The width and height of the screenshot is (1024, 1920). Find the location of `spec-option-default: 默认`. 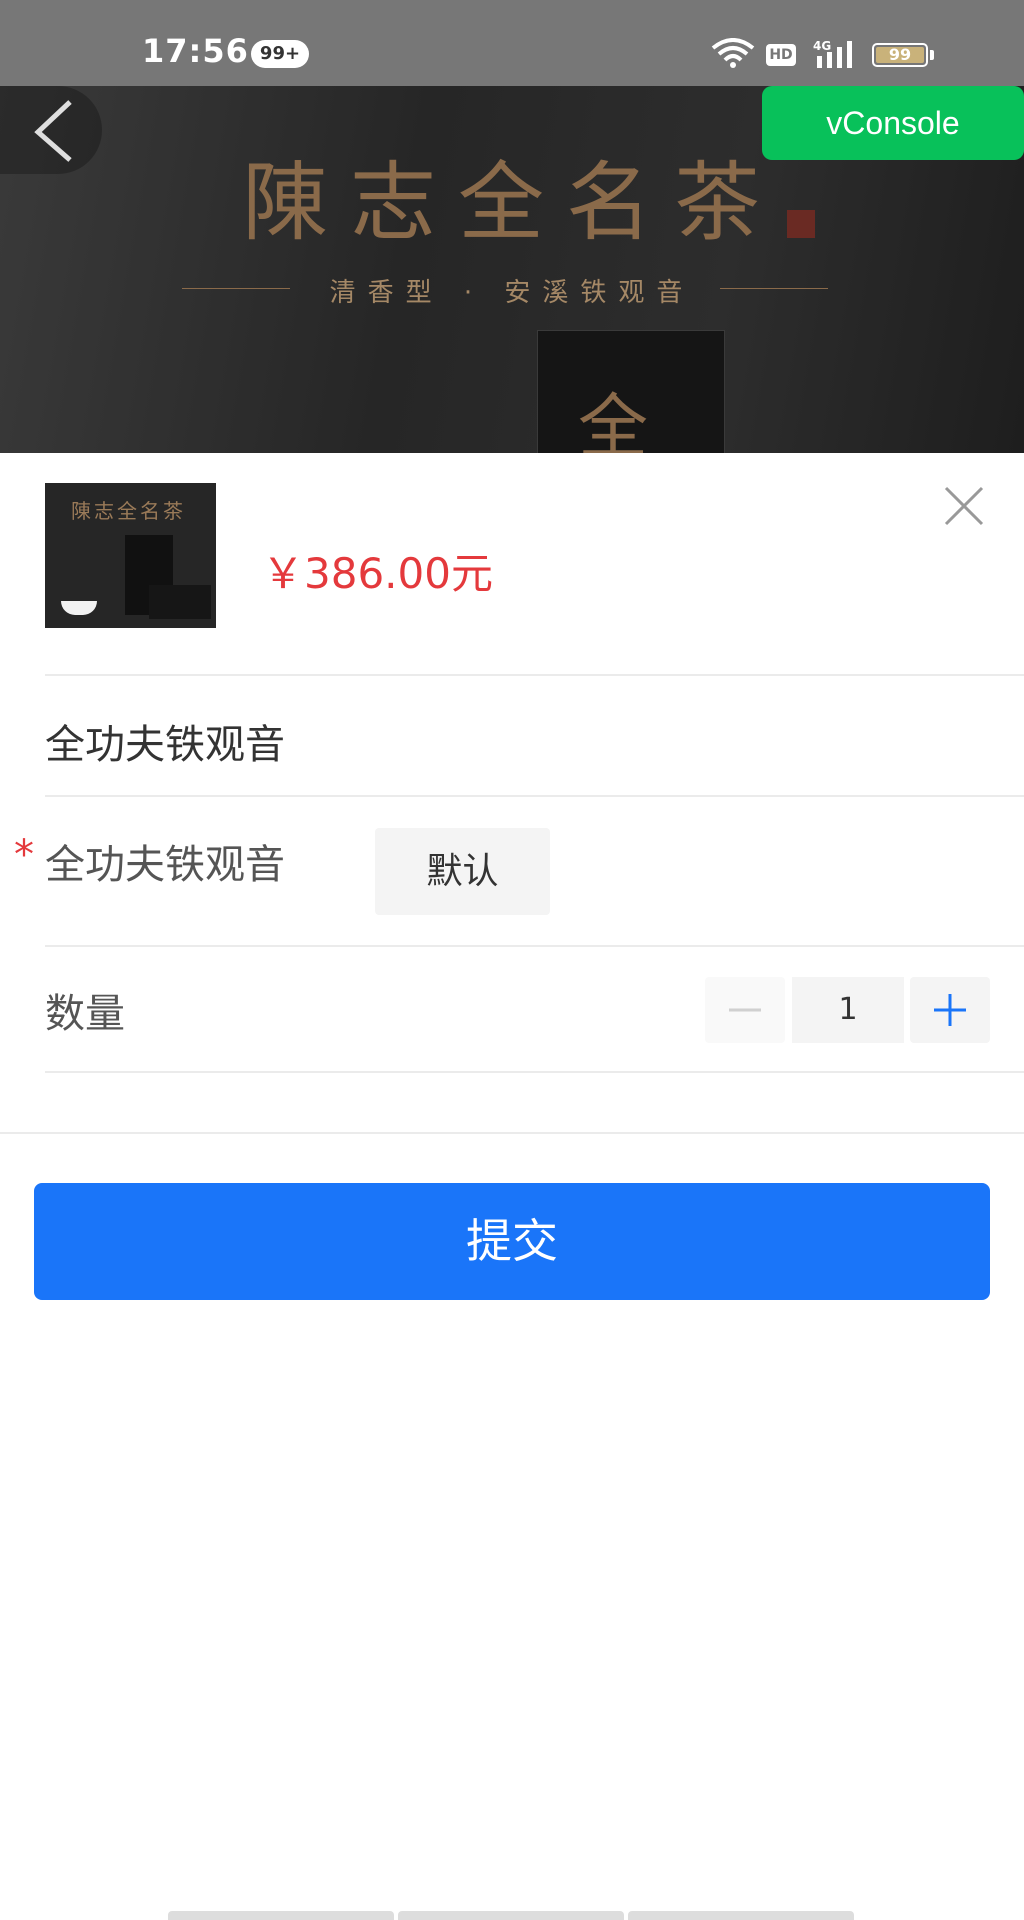

spec-option-default: 默认 is located at coordinates (462, 871).